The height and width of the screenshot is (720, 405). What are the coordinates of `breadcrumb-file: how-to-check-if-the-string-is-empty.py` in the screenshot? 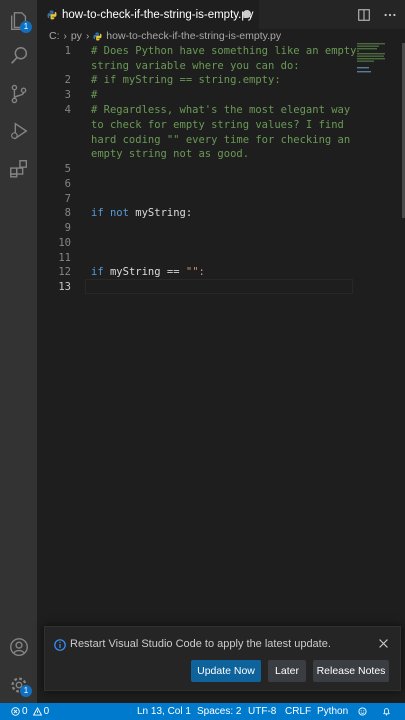 It's located at (187, 36).